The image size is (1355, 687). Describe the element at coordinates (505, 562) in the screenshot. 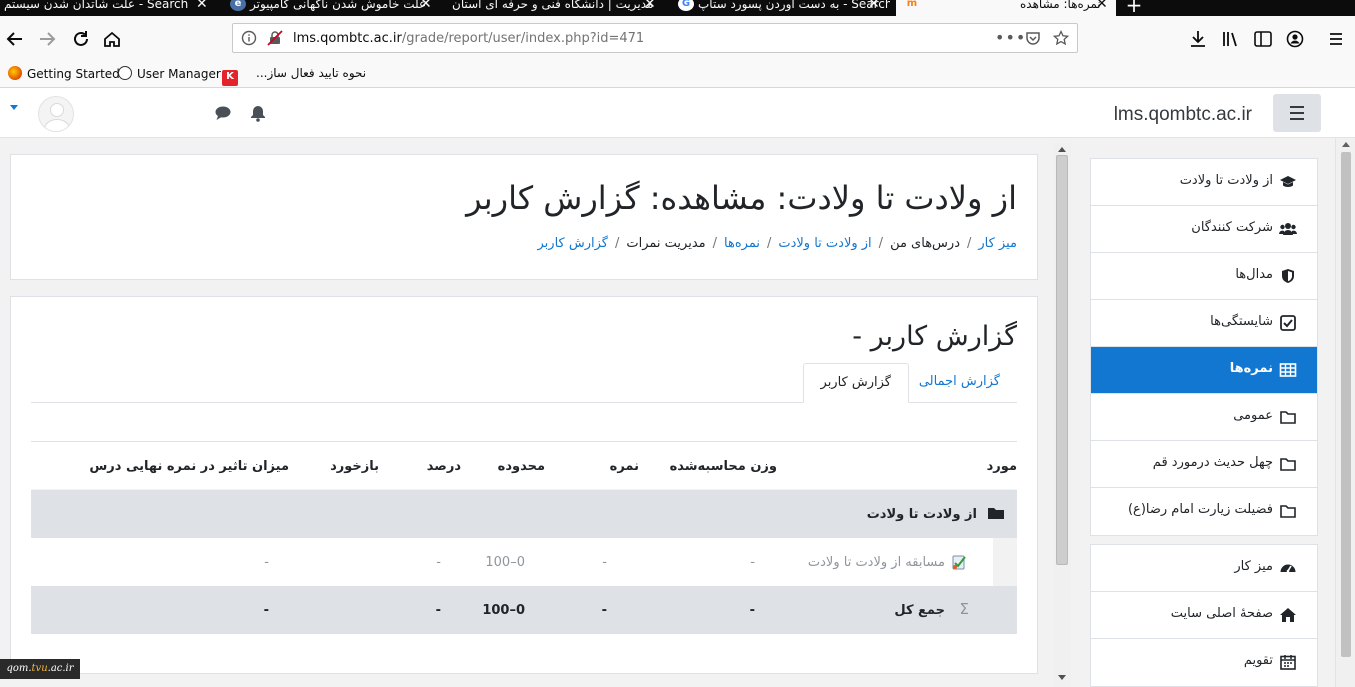

I see `cell-range: 0–100` at that location.